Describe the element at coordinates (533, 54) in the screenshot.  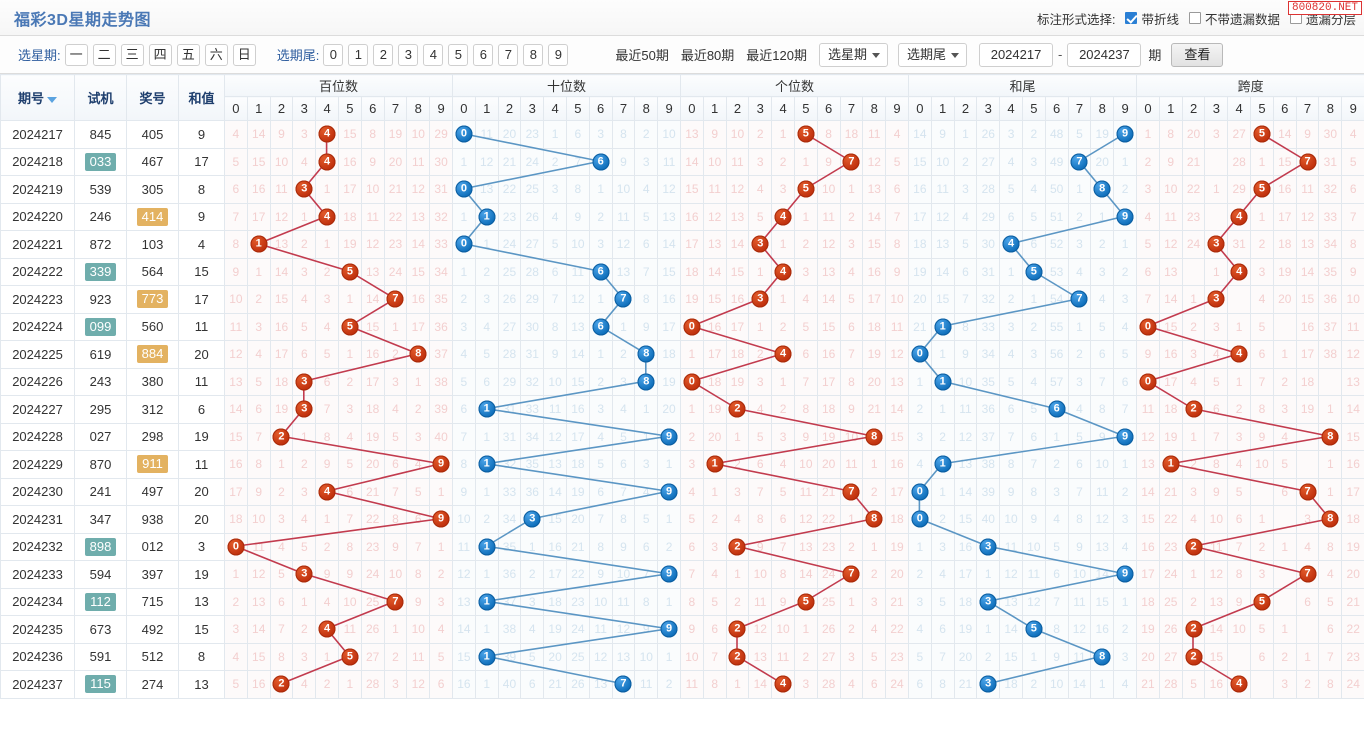
I see `tail-btn-8: 8` at that location.